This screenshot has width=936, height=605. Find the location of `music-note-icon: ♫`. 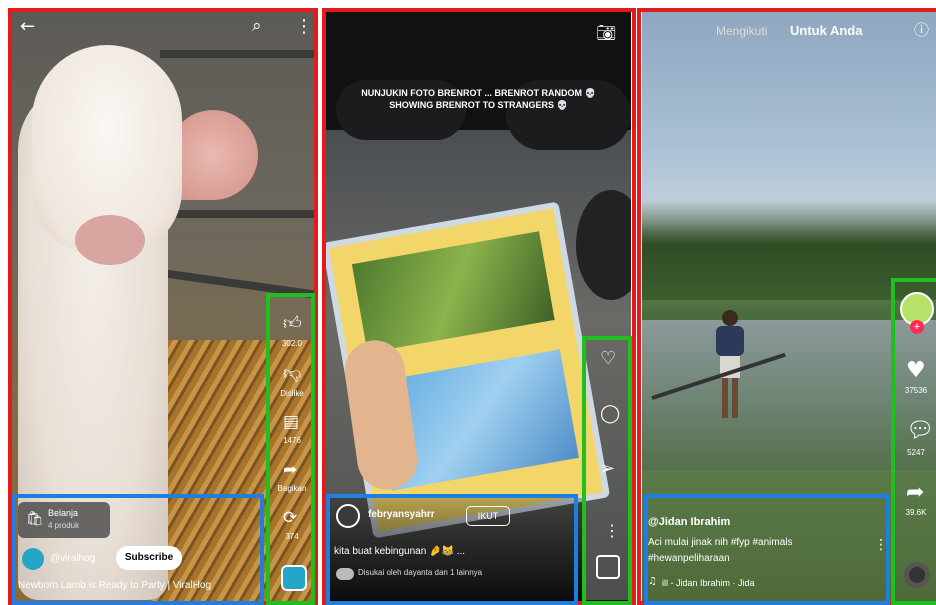

music-note-icon: ♫ is located at coordinates (652, 581).